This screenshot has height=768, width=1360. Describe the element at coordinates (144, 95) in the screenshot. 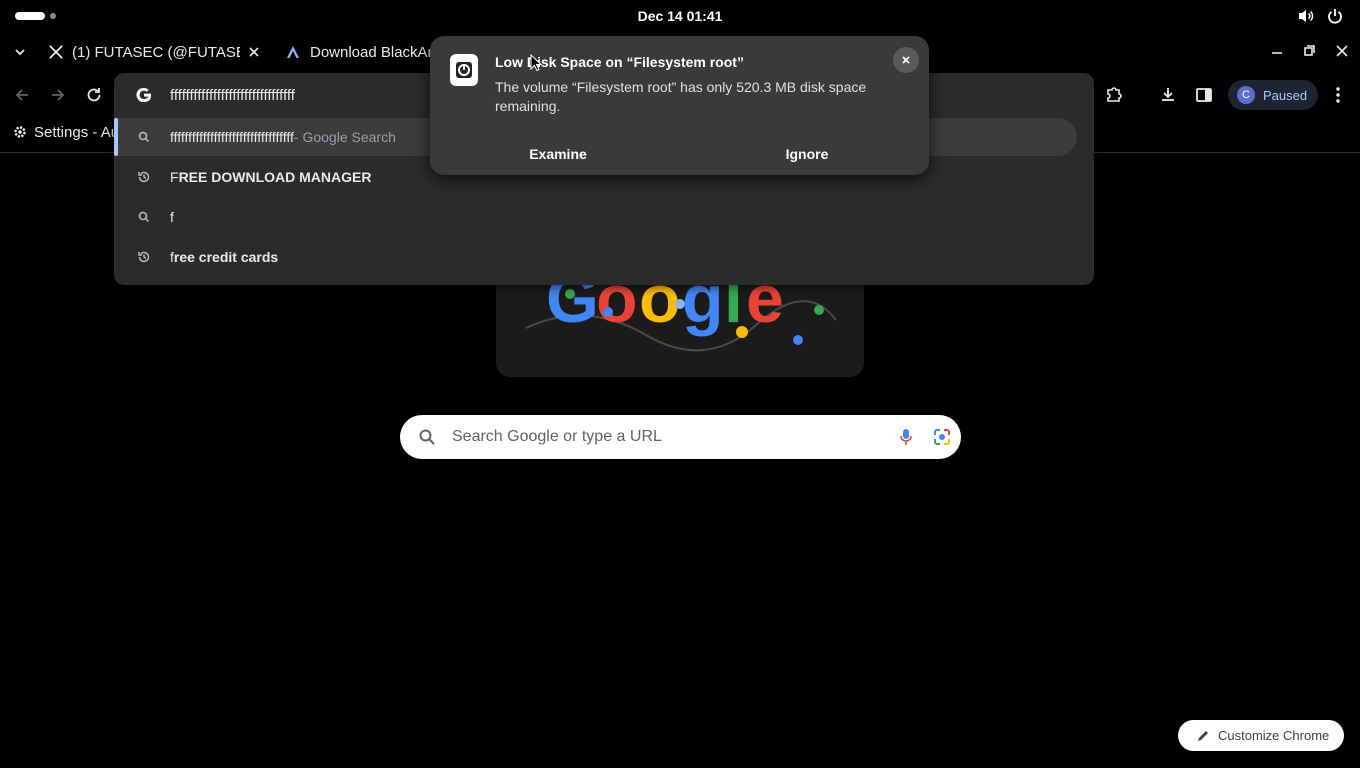

I see `google-g-icon` at that location.